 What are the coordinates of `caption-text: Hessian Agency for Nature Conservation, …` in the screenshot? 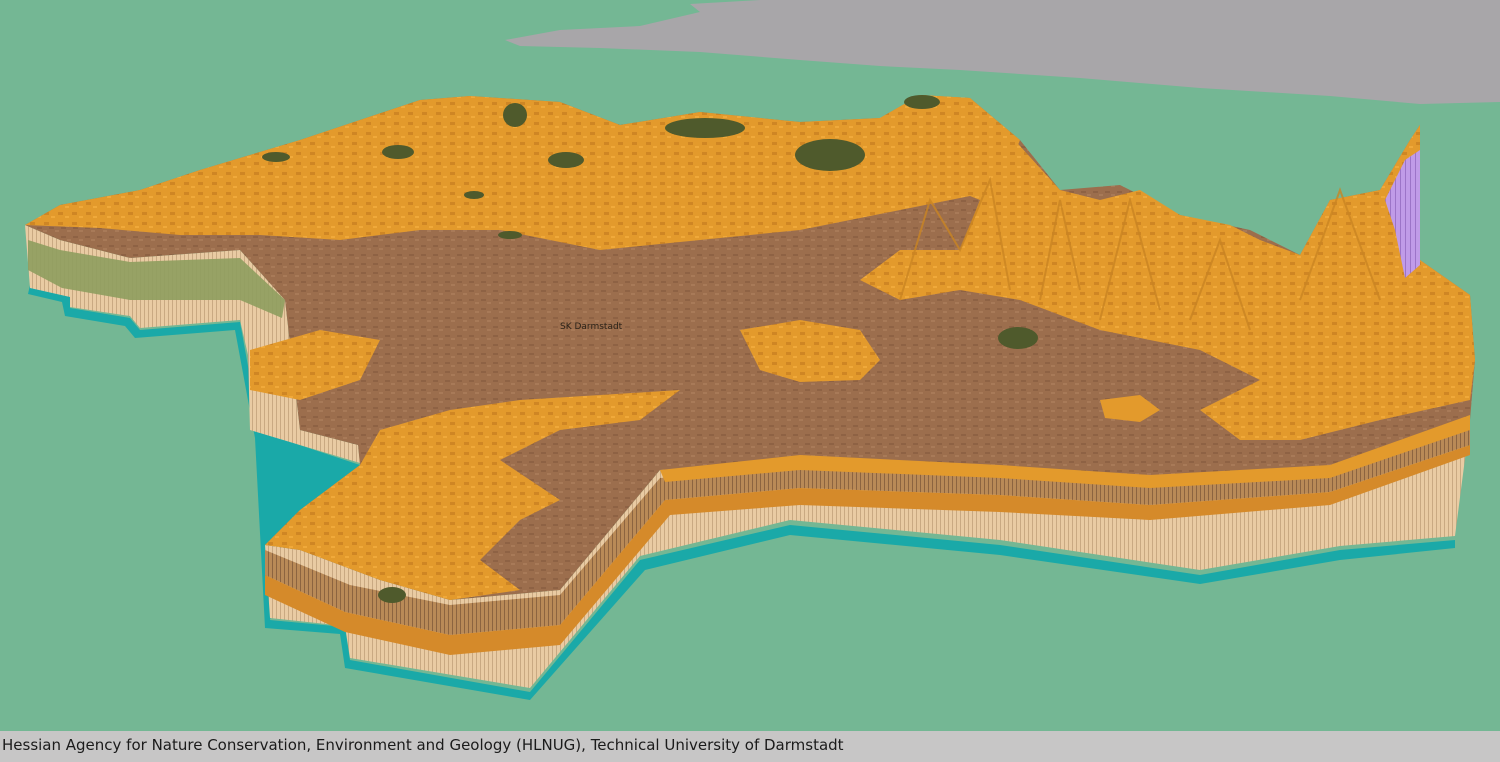 It's located at (423, 745).